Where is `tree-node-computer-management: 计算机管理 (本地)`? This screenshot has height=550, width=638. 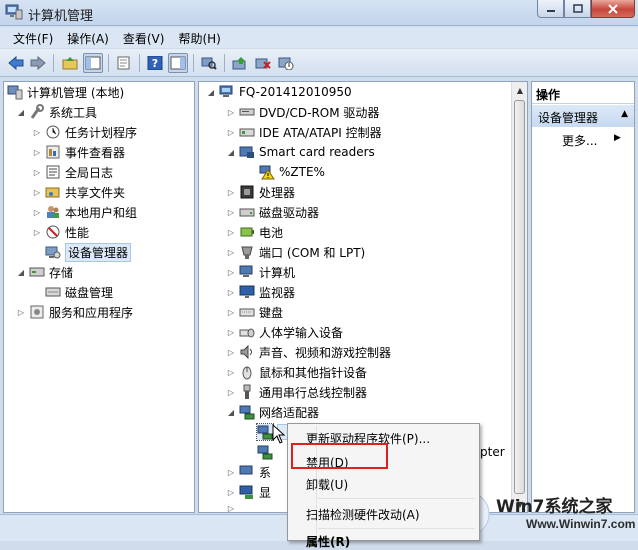
tree-node-computer-management: 计算机管理 (本地) is located at coordinates (65, 92).